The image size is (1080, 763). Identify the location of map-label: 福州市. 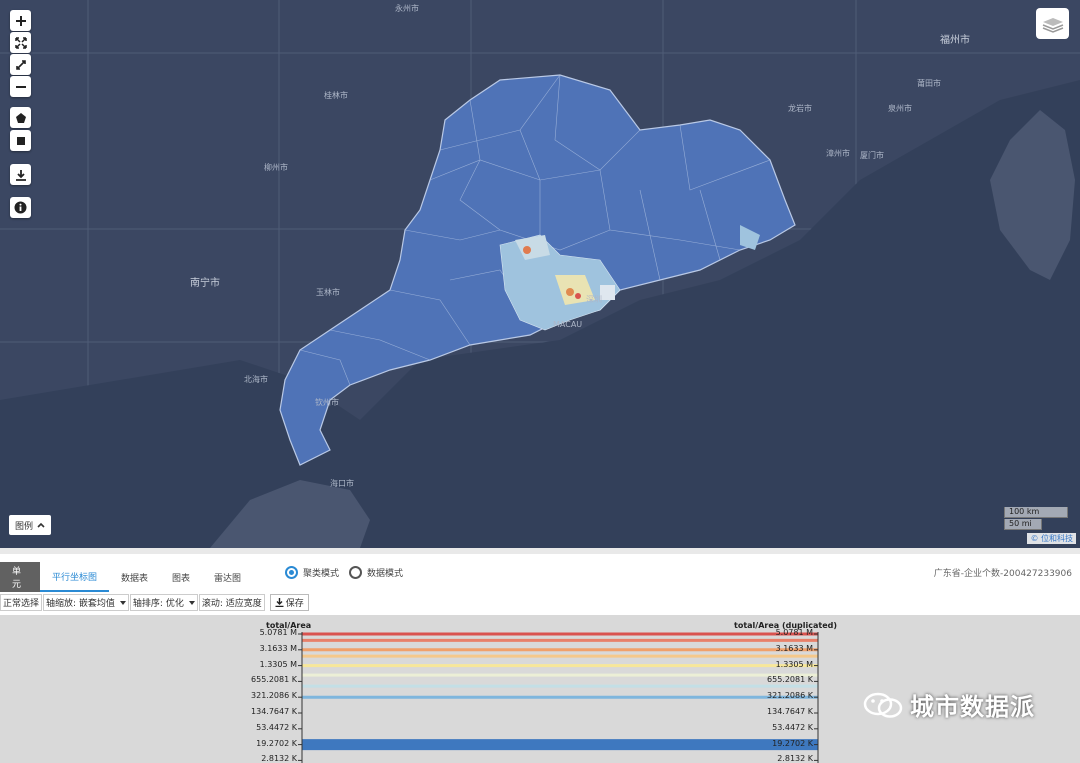
(955, 40).